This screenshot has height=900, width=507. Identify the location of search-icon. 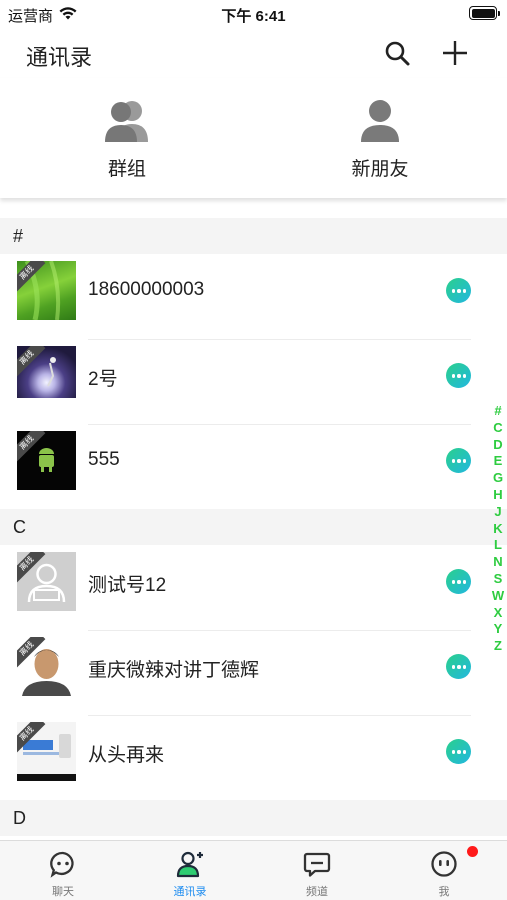
(397, 53).